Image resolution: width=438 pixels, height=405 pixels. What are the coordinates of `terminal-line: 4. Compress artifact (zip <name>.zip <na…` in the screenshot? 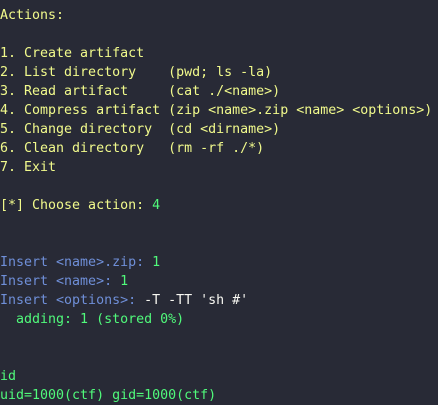 It's located at (219, 110).